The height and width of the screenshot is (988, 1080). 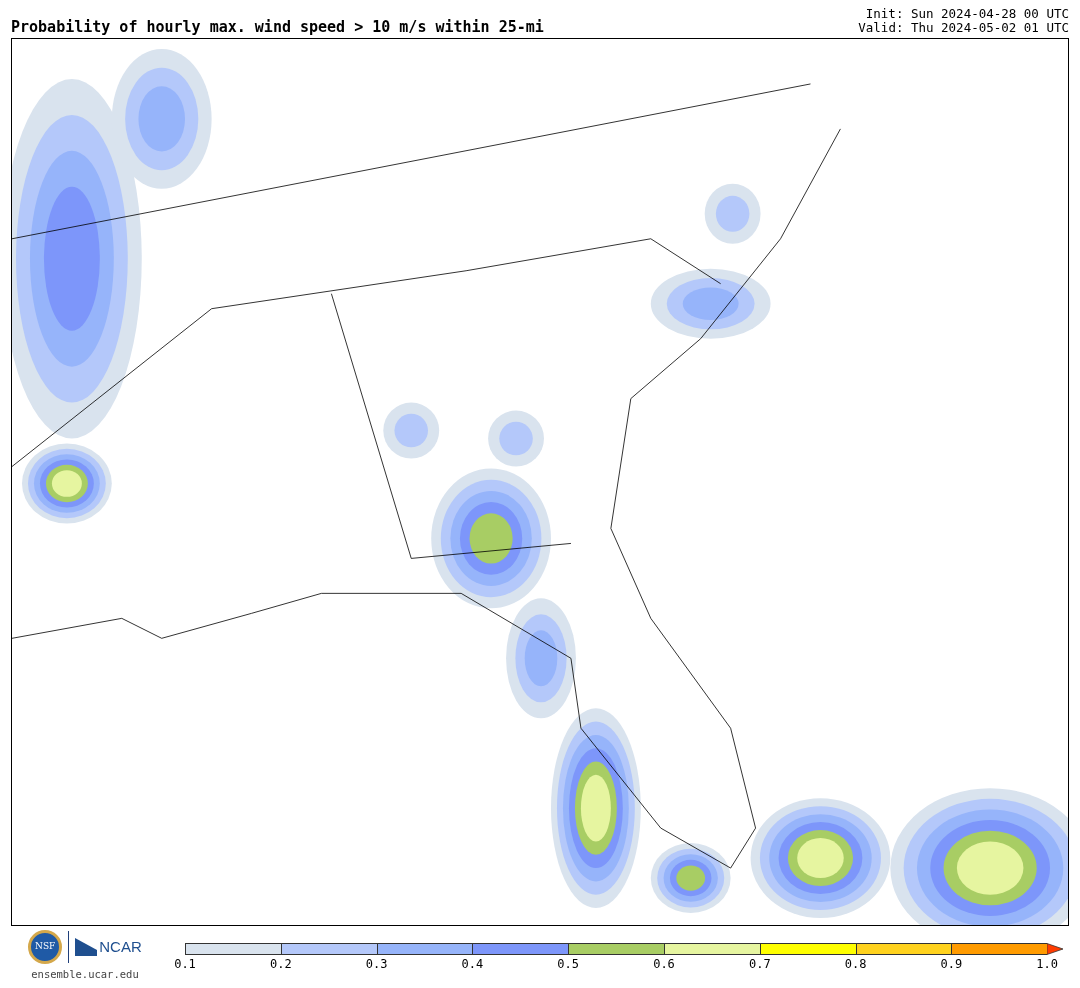 I want to click on scale-tick-label: 0.6, so click(x=664, y=964).